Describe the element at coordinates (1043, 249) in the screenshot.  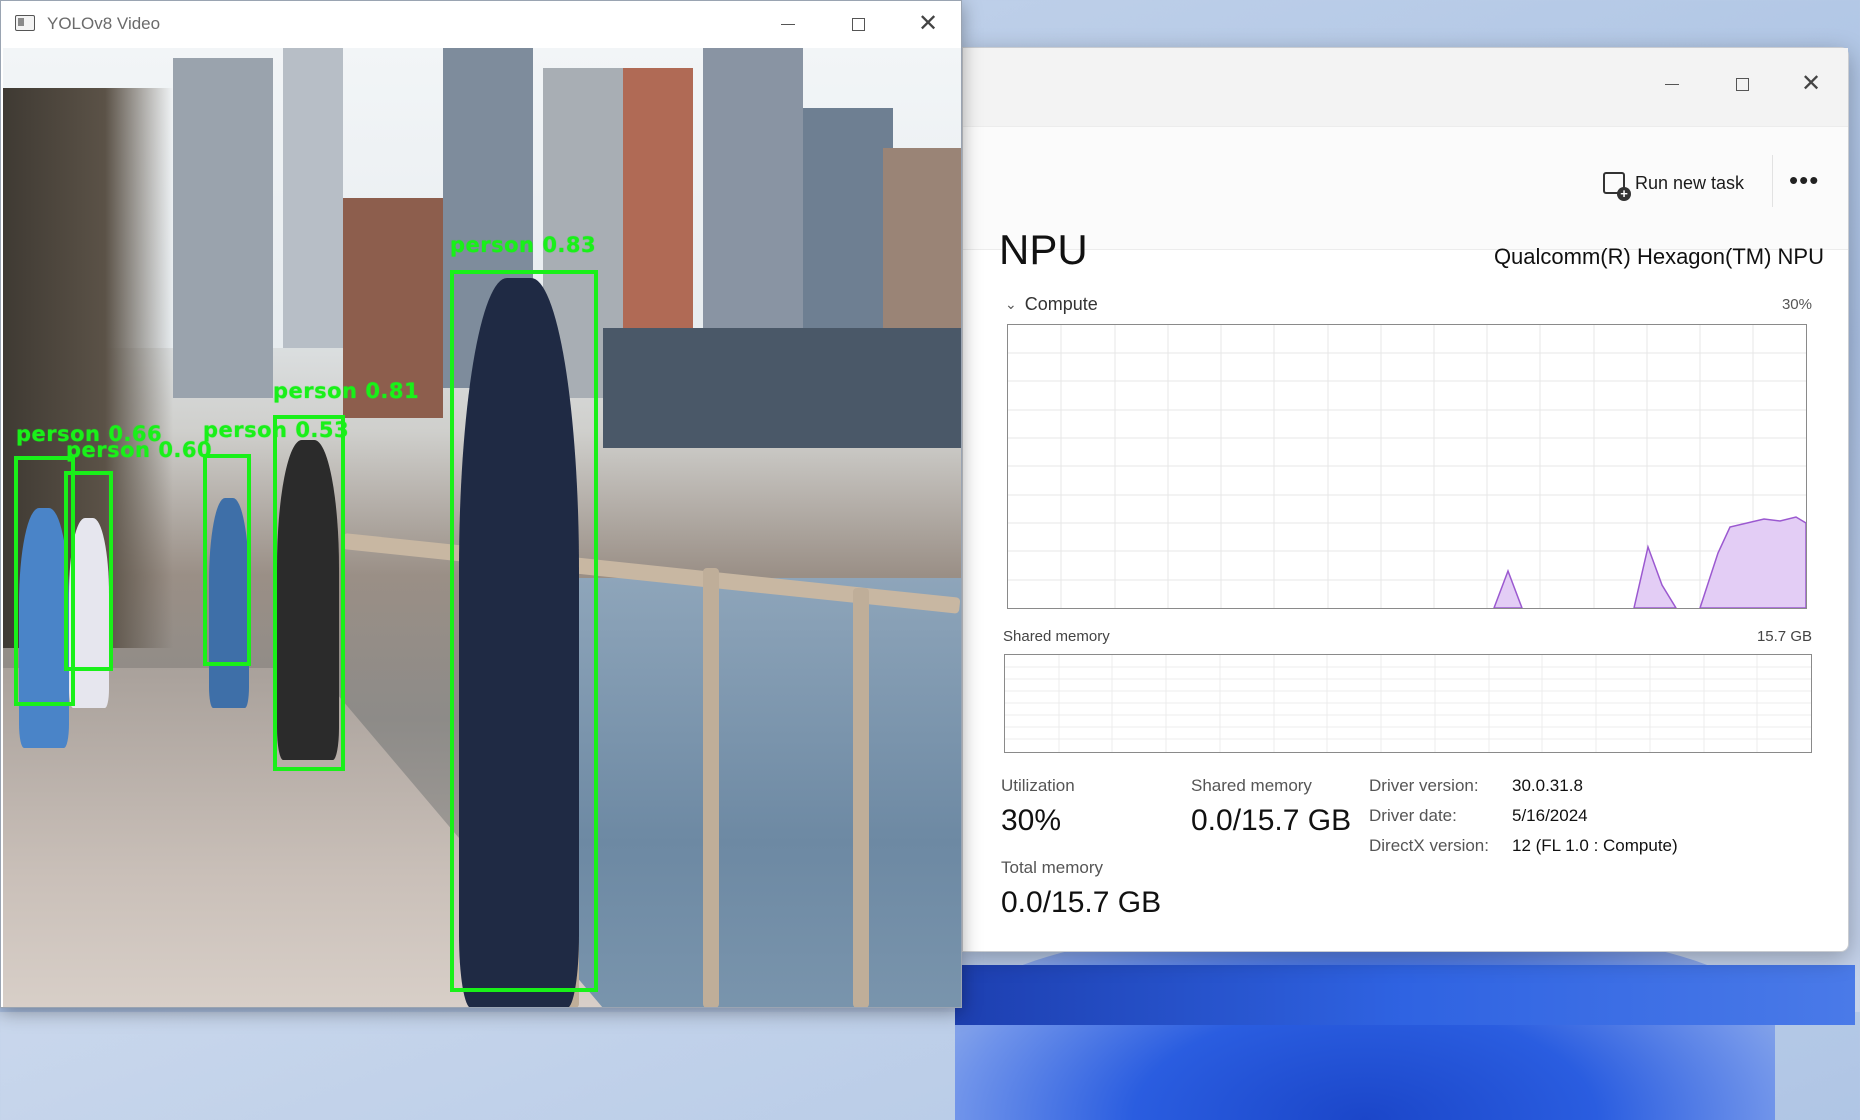
I see `page-title: NPU` at that location.